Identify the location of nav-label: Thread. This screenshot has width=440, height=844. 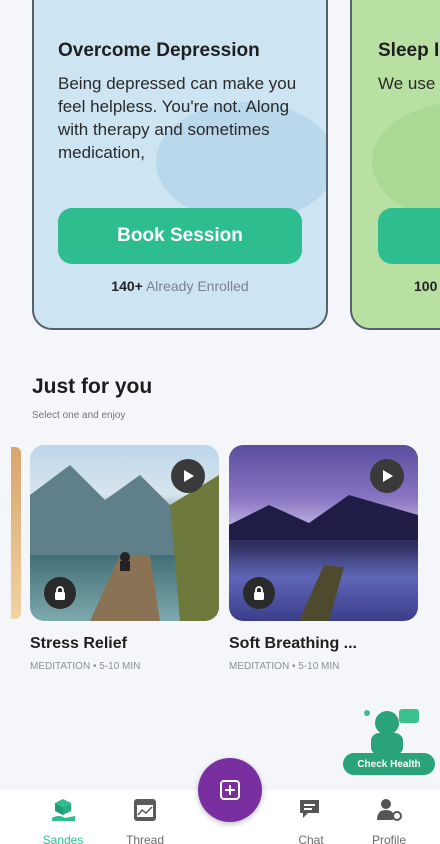
(145, 838).